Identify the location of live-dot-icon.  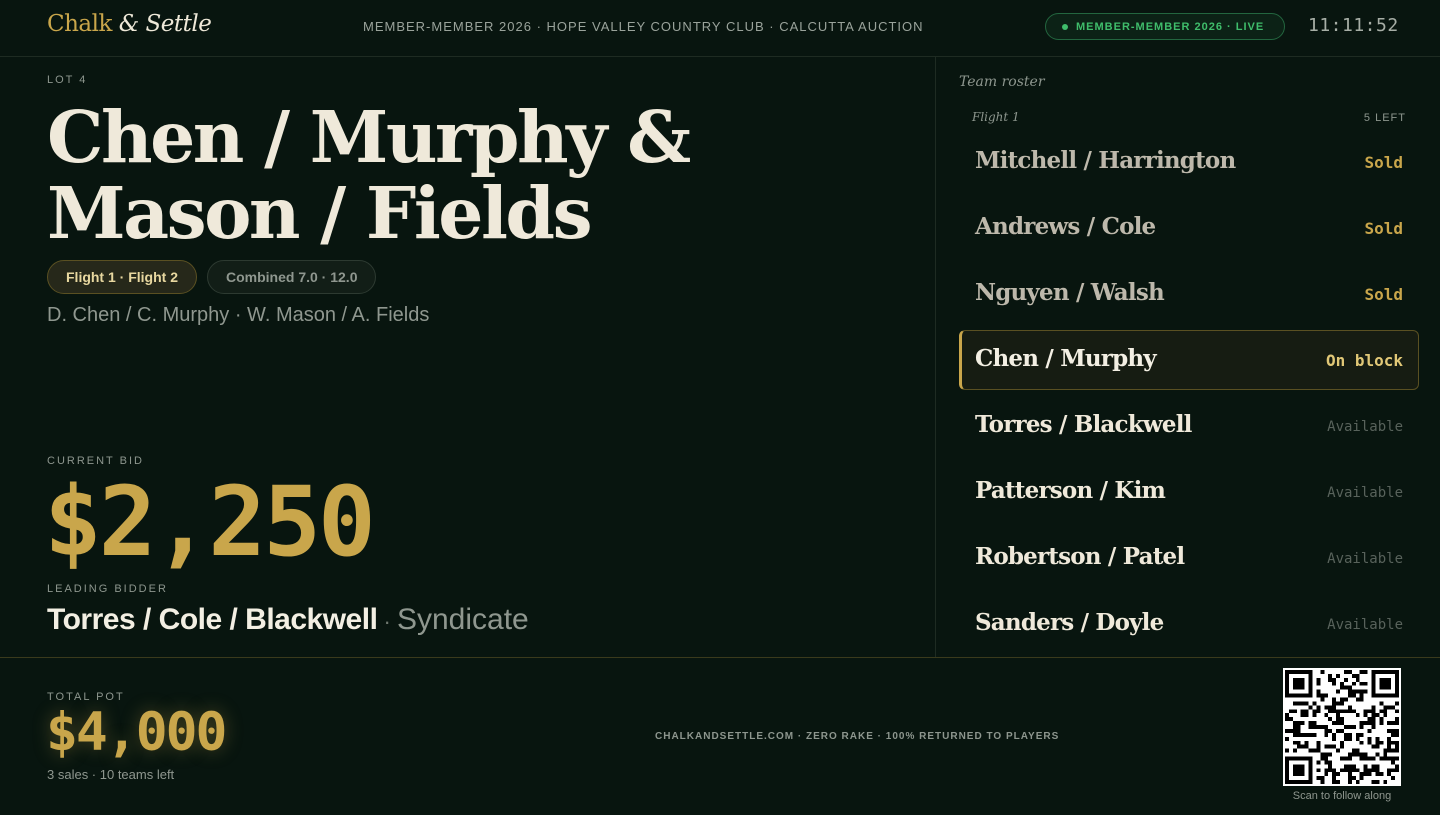
(1065, 26).